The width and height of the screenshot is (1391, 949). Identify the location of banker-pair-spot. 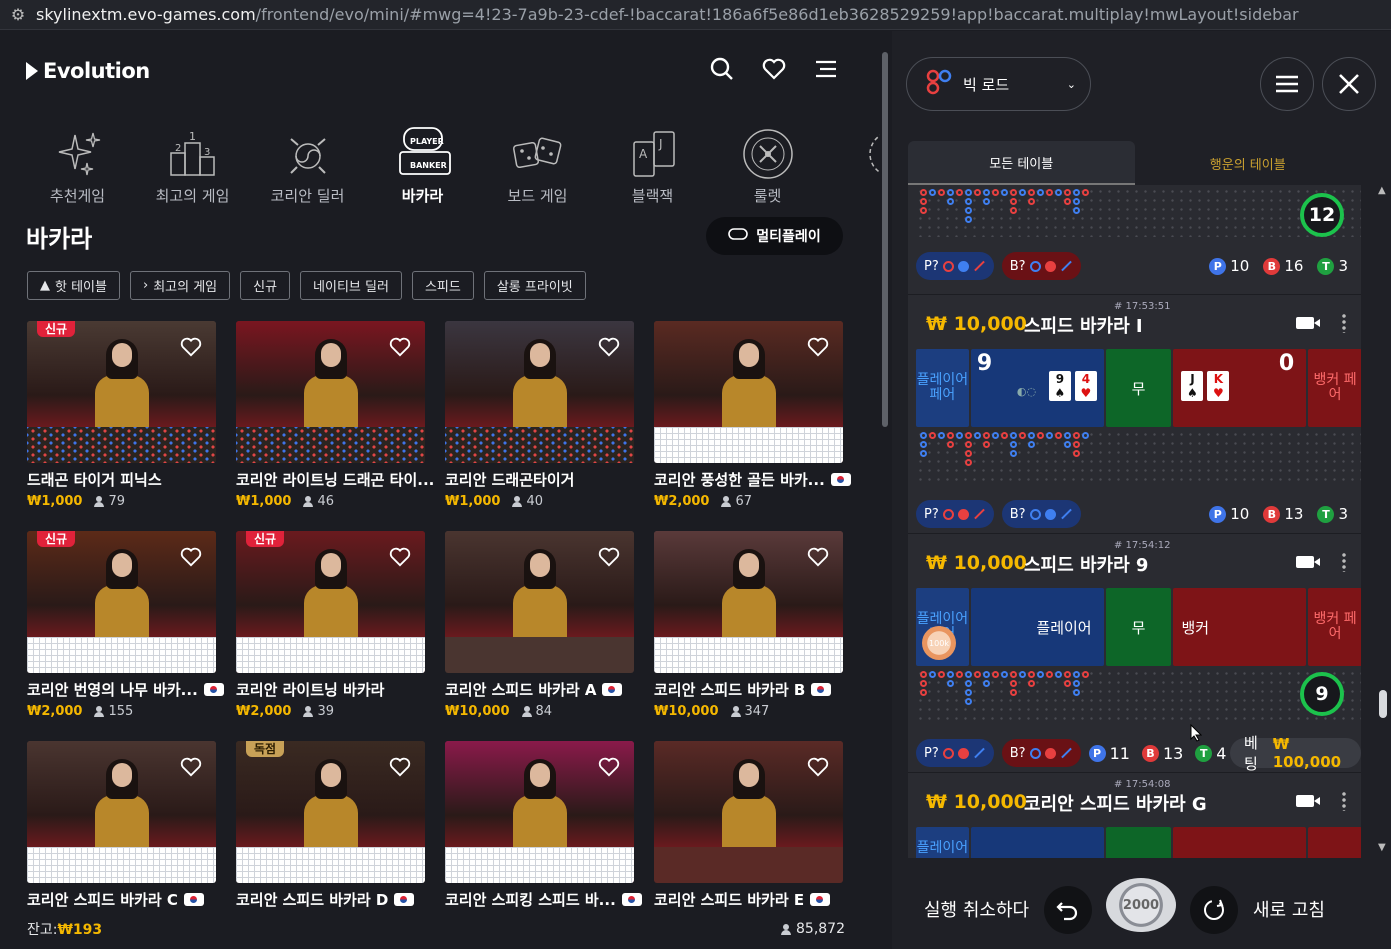
(1334, 843).